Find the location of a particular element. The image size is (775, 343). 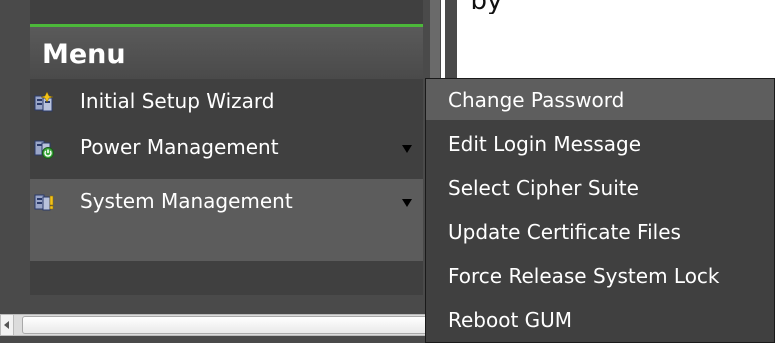

system-management-icon is located at coordinates (44, 202).